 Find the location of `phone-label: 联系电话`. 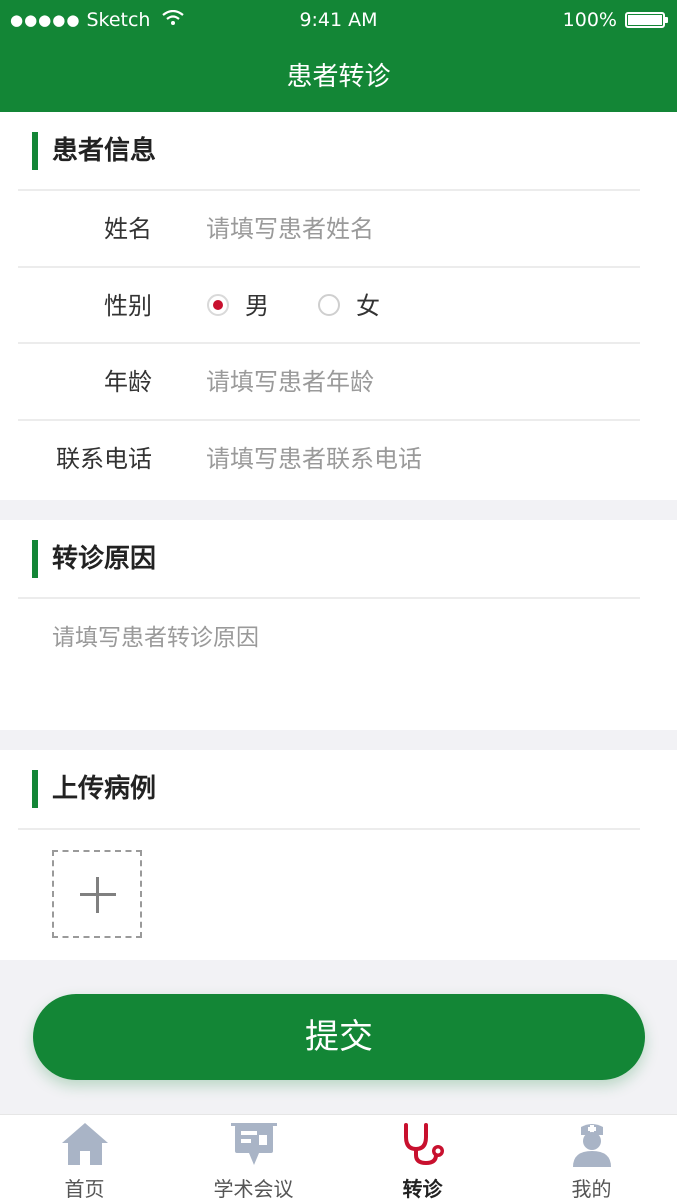

phone-label: 联系电话 is located at coordinates (104, 459).